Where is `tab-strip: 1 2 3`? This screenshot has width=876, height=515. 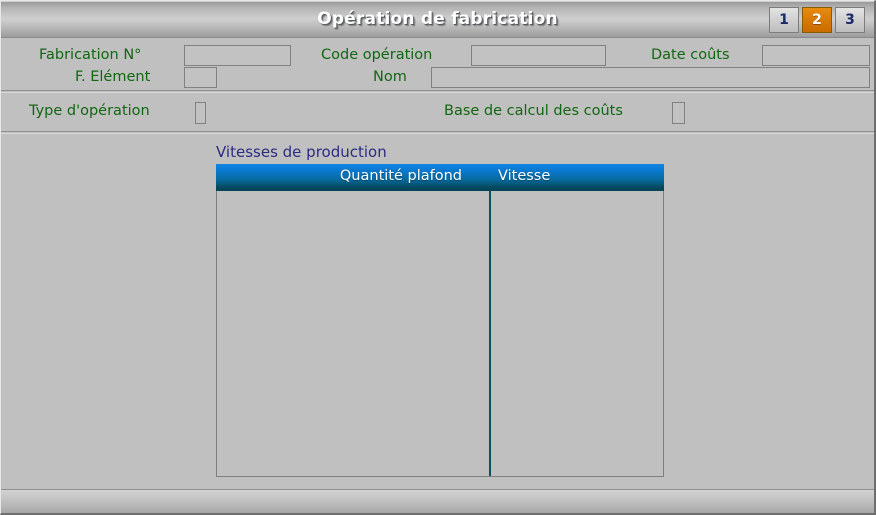
tab-strip: 1 2 3 is located at coordinates (817, 20).